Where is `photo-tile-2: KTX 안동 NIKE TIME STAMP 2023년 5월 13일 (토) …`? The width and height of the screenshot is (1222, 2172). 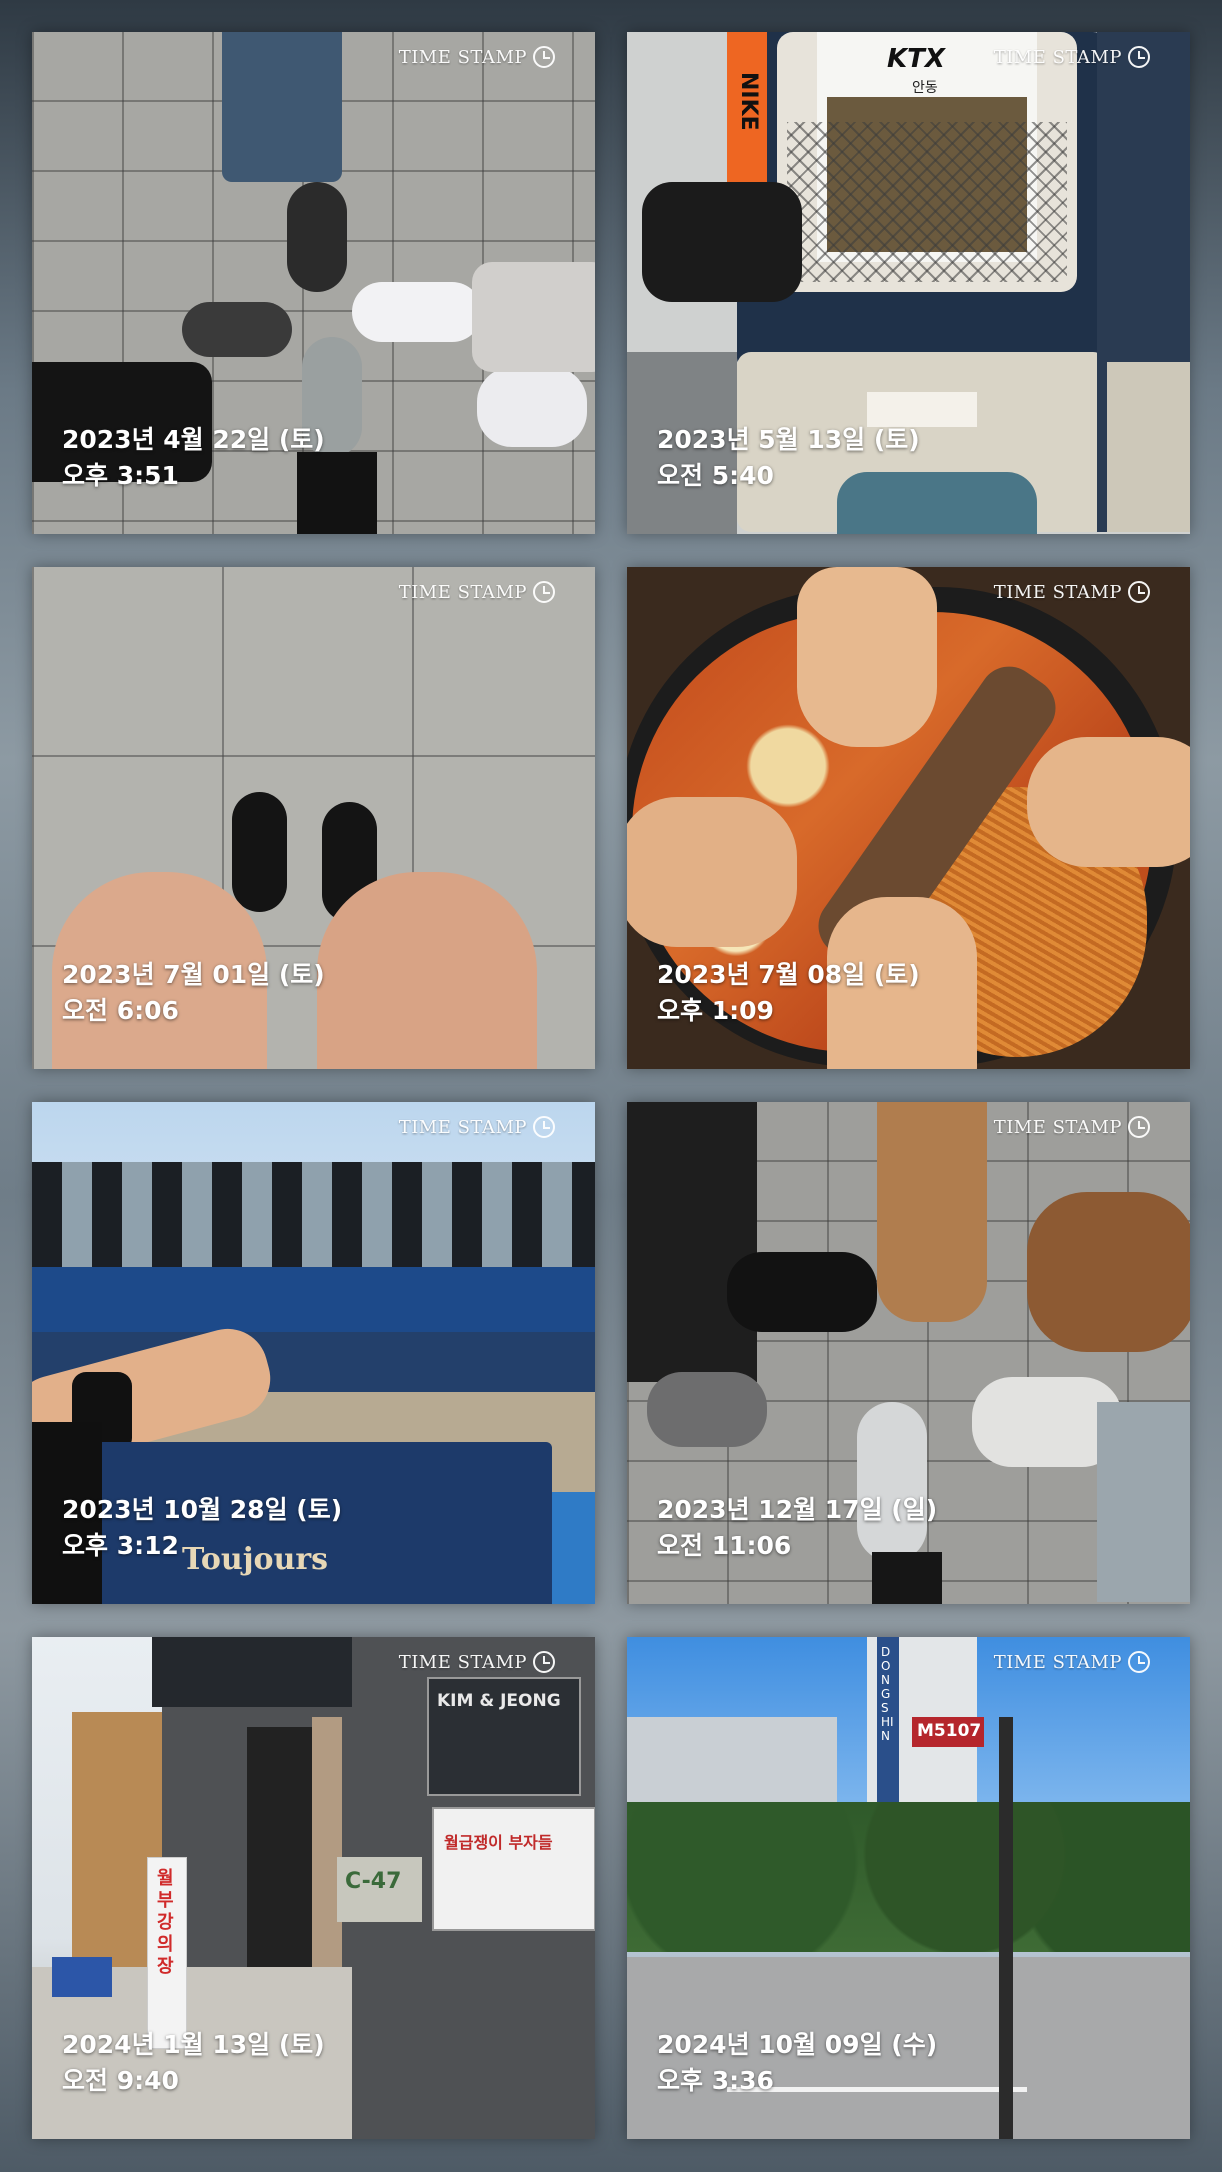 photo-tile-2: KTX 안동 NIKE TIME STAMP 2023년 5월 13일 (토) … is located at coordinates (908, 283).